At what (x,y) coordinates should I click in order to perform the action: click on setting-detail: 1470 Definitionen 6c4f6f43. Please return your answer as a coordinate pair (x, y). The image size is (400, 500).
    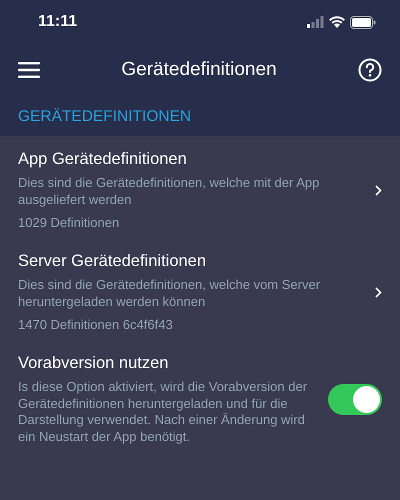
    Looking at the image, I should click on (96, 324).